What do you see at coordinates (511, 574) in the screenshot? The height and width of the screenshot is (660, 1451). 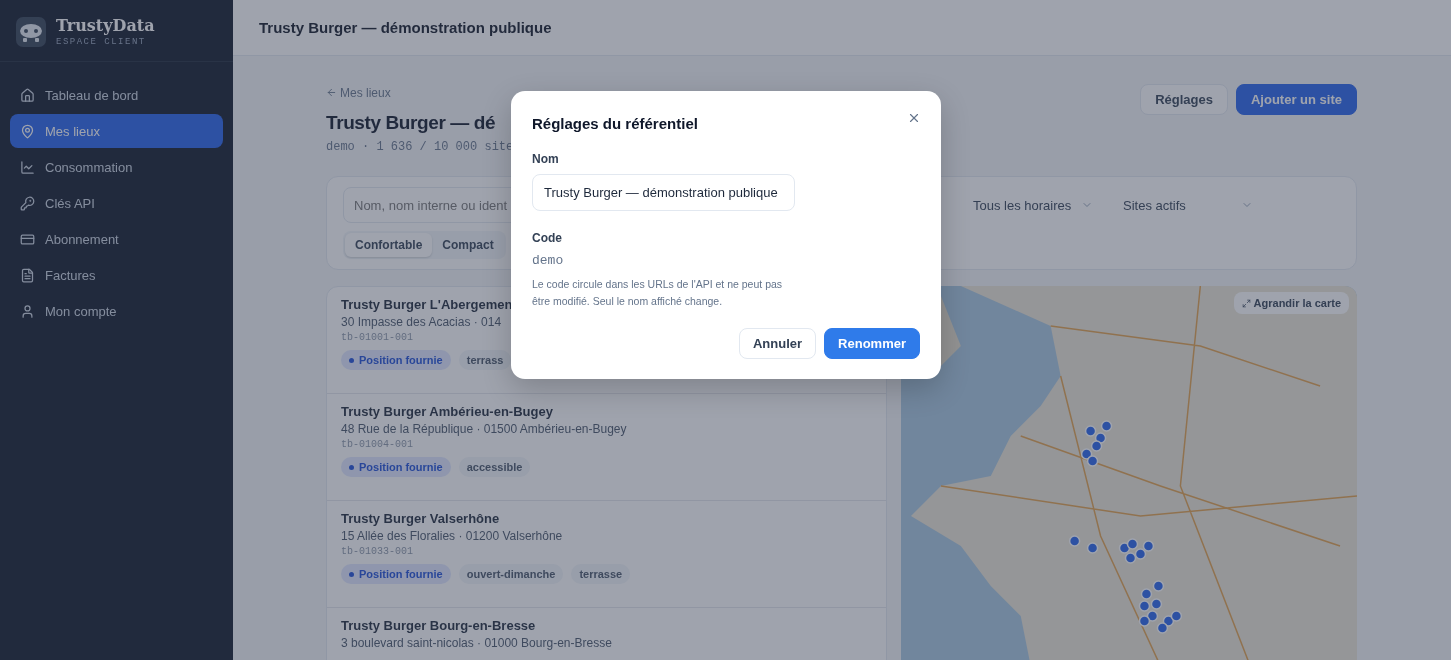 I see `site-tag: ouvert-dimanche` at bounding box center [511, 574].